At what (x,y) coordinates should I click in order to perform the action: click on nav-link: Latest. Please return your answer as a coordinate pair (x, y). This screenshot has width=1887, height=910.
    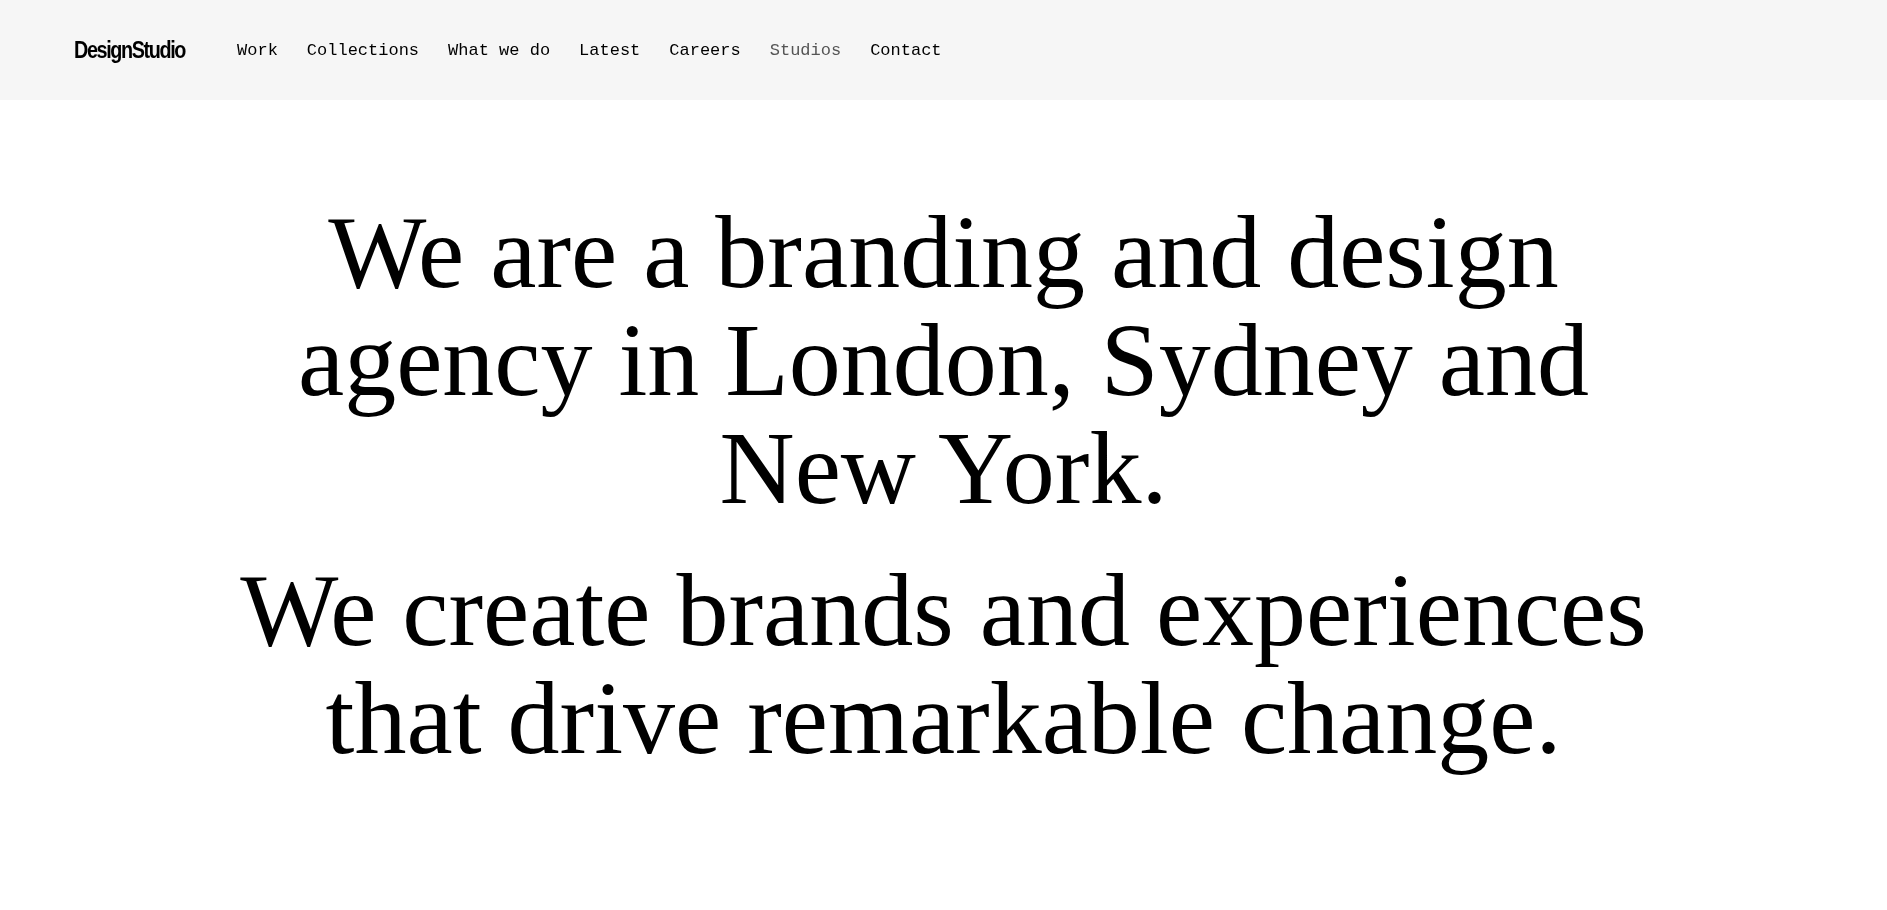
    Looking at the image, I should click on (610, 50).